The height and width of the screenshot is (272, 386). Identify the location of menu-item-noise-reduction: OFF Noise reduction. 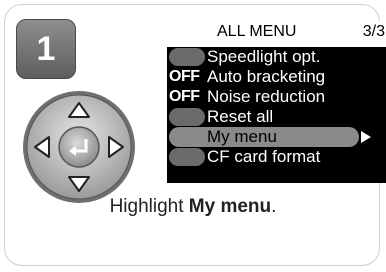
(273, 97).